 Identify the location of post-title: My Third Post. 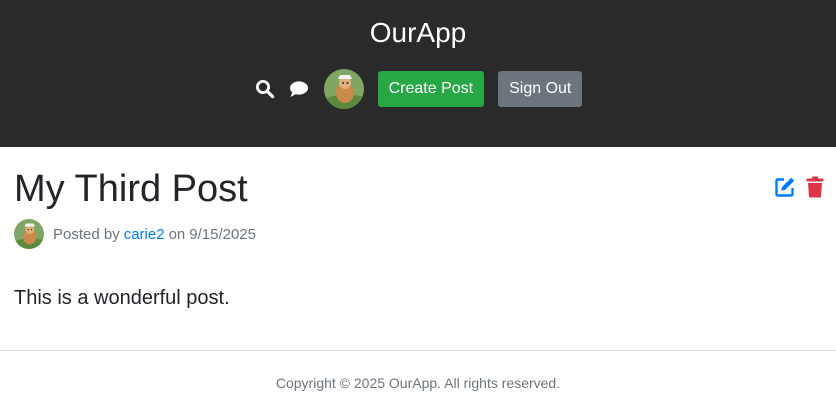
(131, 189).